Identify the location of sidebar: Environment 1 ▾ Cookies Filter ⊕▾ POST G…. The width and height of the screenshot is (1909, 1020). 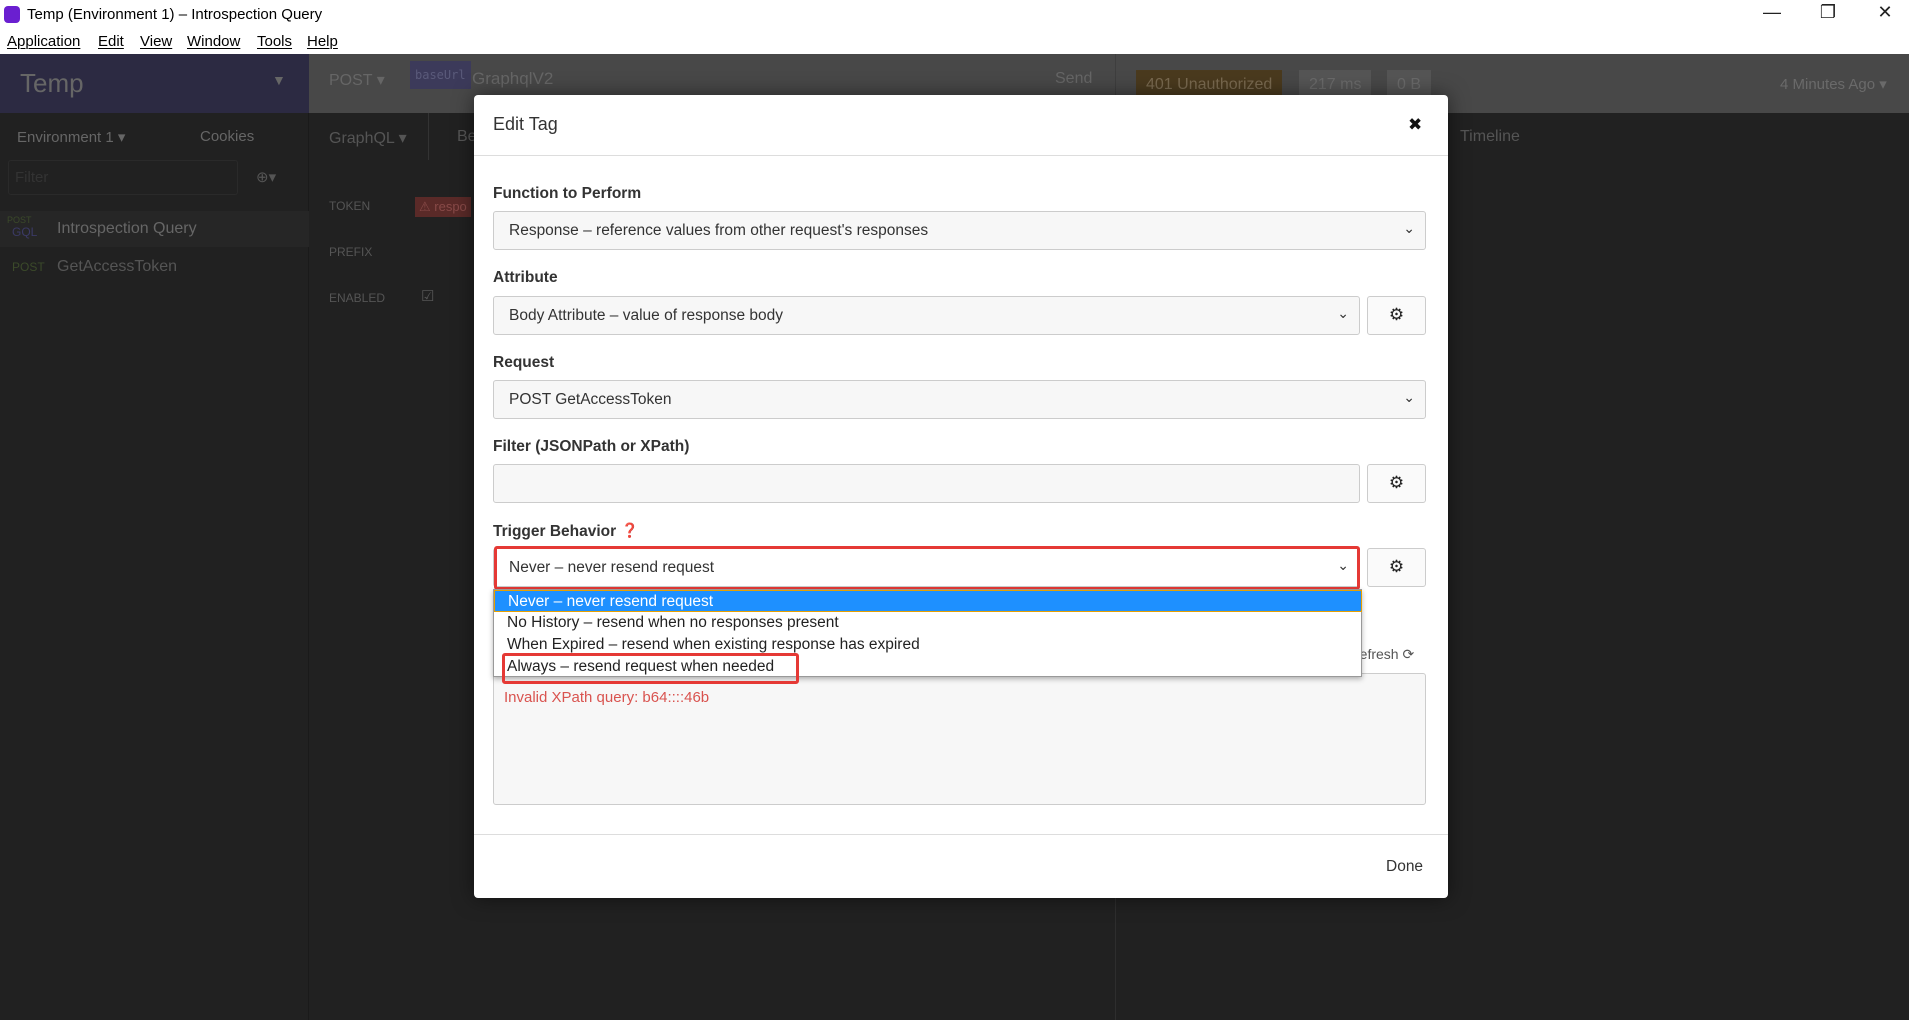
(154, 566).